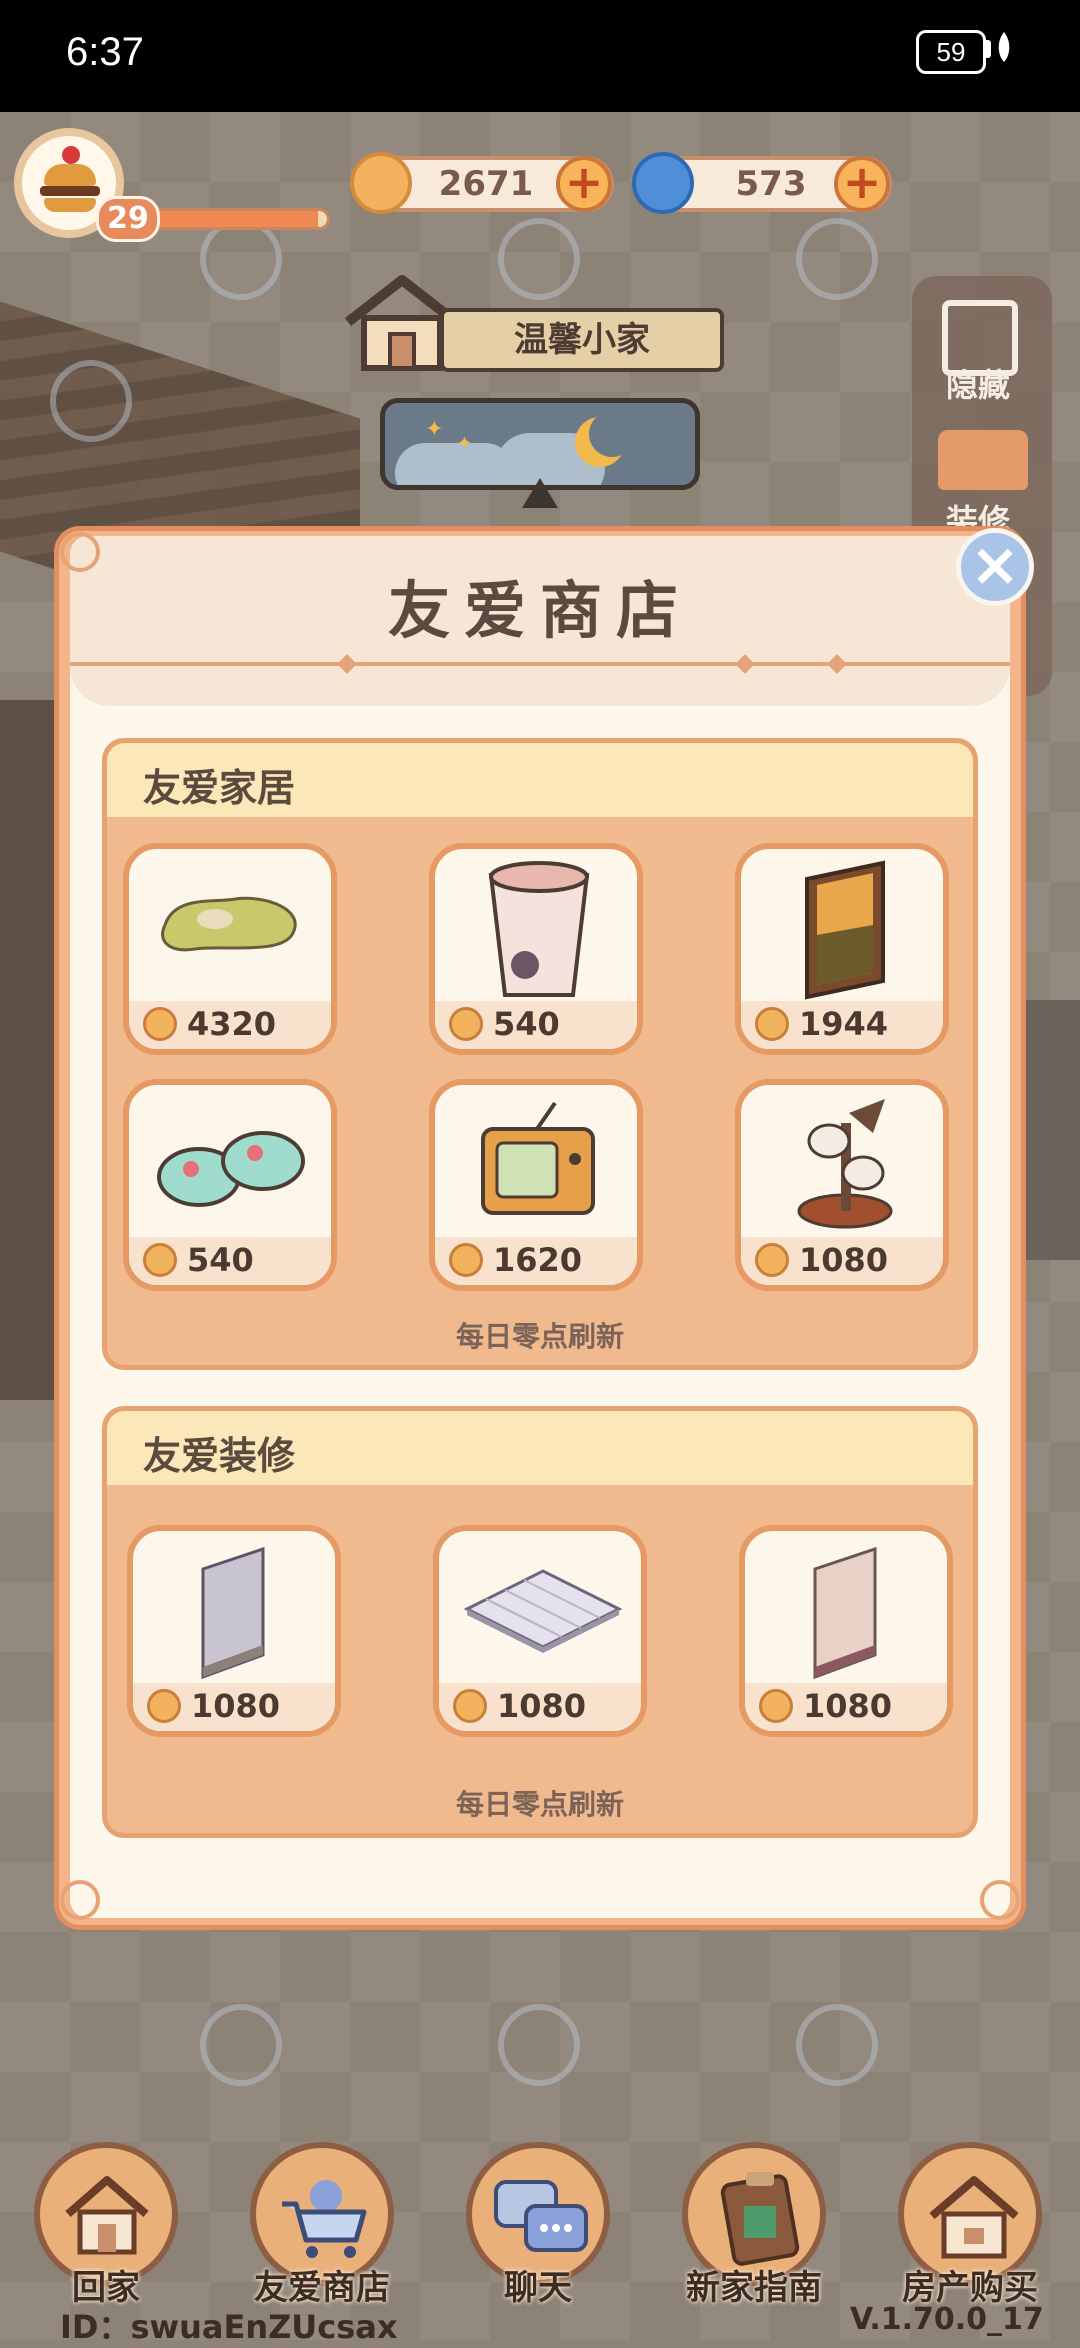 This screenshot has height=2348, width=1080. Describe the element at coordinates (70, 205) in the screenshot. I see `burger-bun` at that location.